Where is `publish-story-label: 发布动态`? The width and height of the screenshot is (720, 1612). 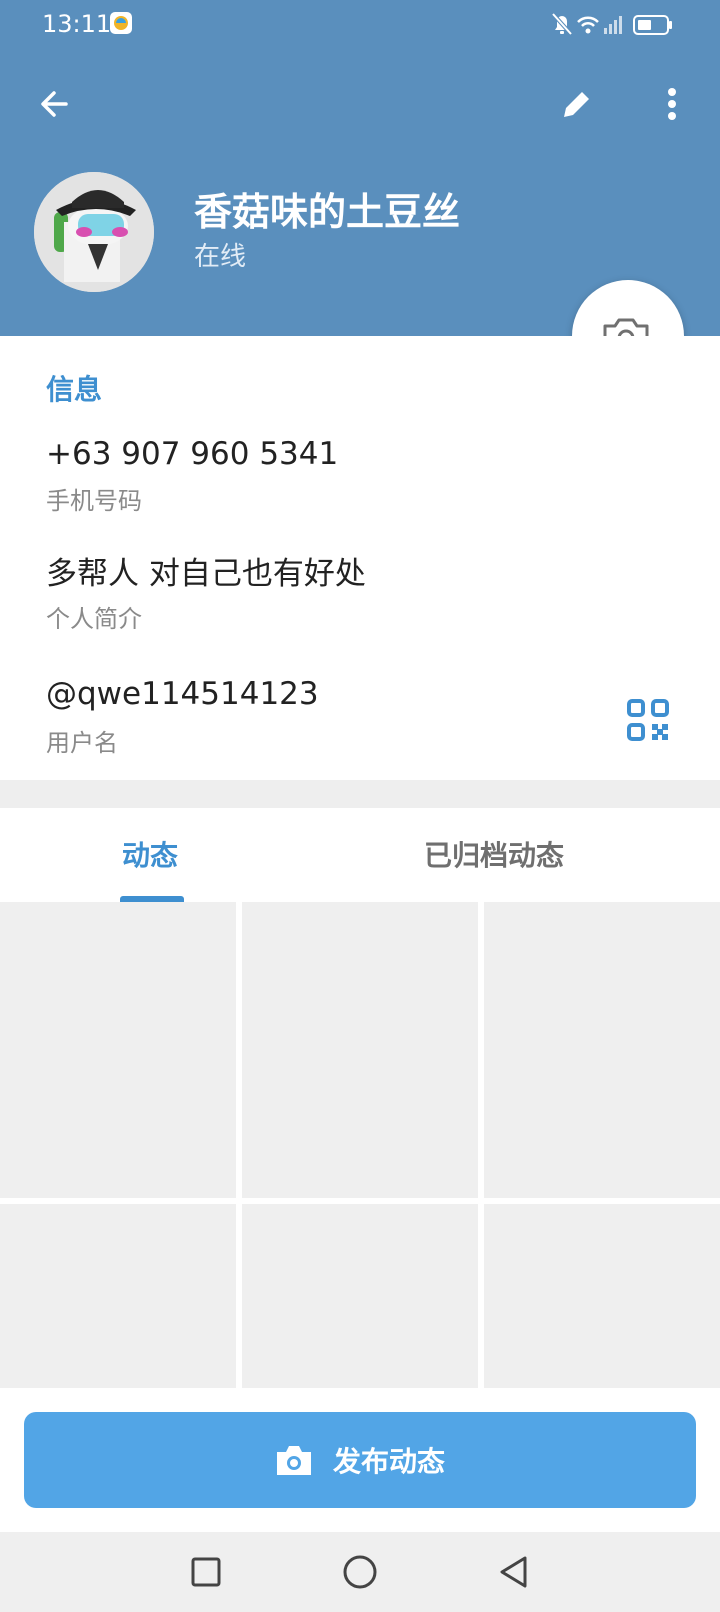 publish-story-label: 发布动态 is located at coordinates (388, 1461).